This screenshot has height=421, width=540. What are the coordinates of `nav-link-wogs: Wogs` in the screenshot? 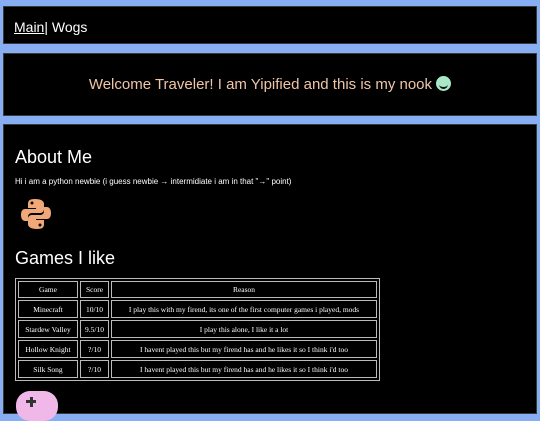 It's located at (70, 27).